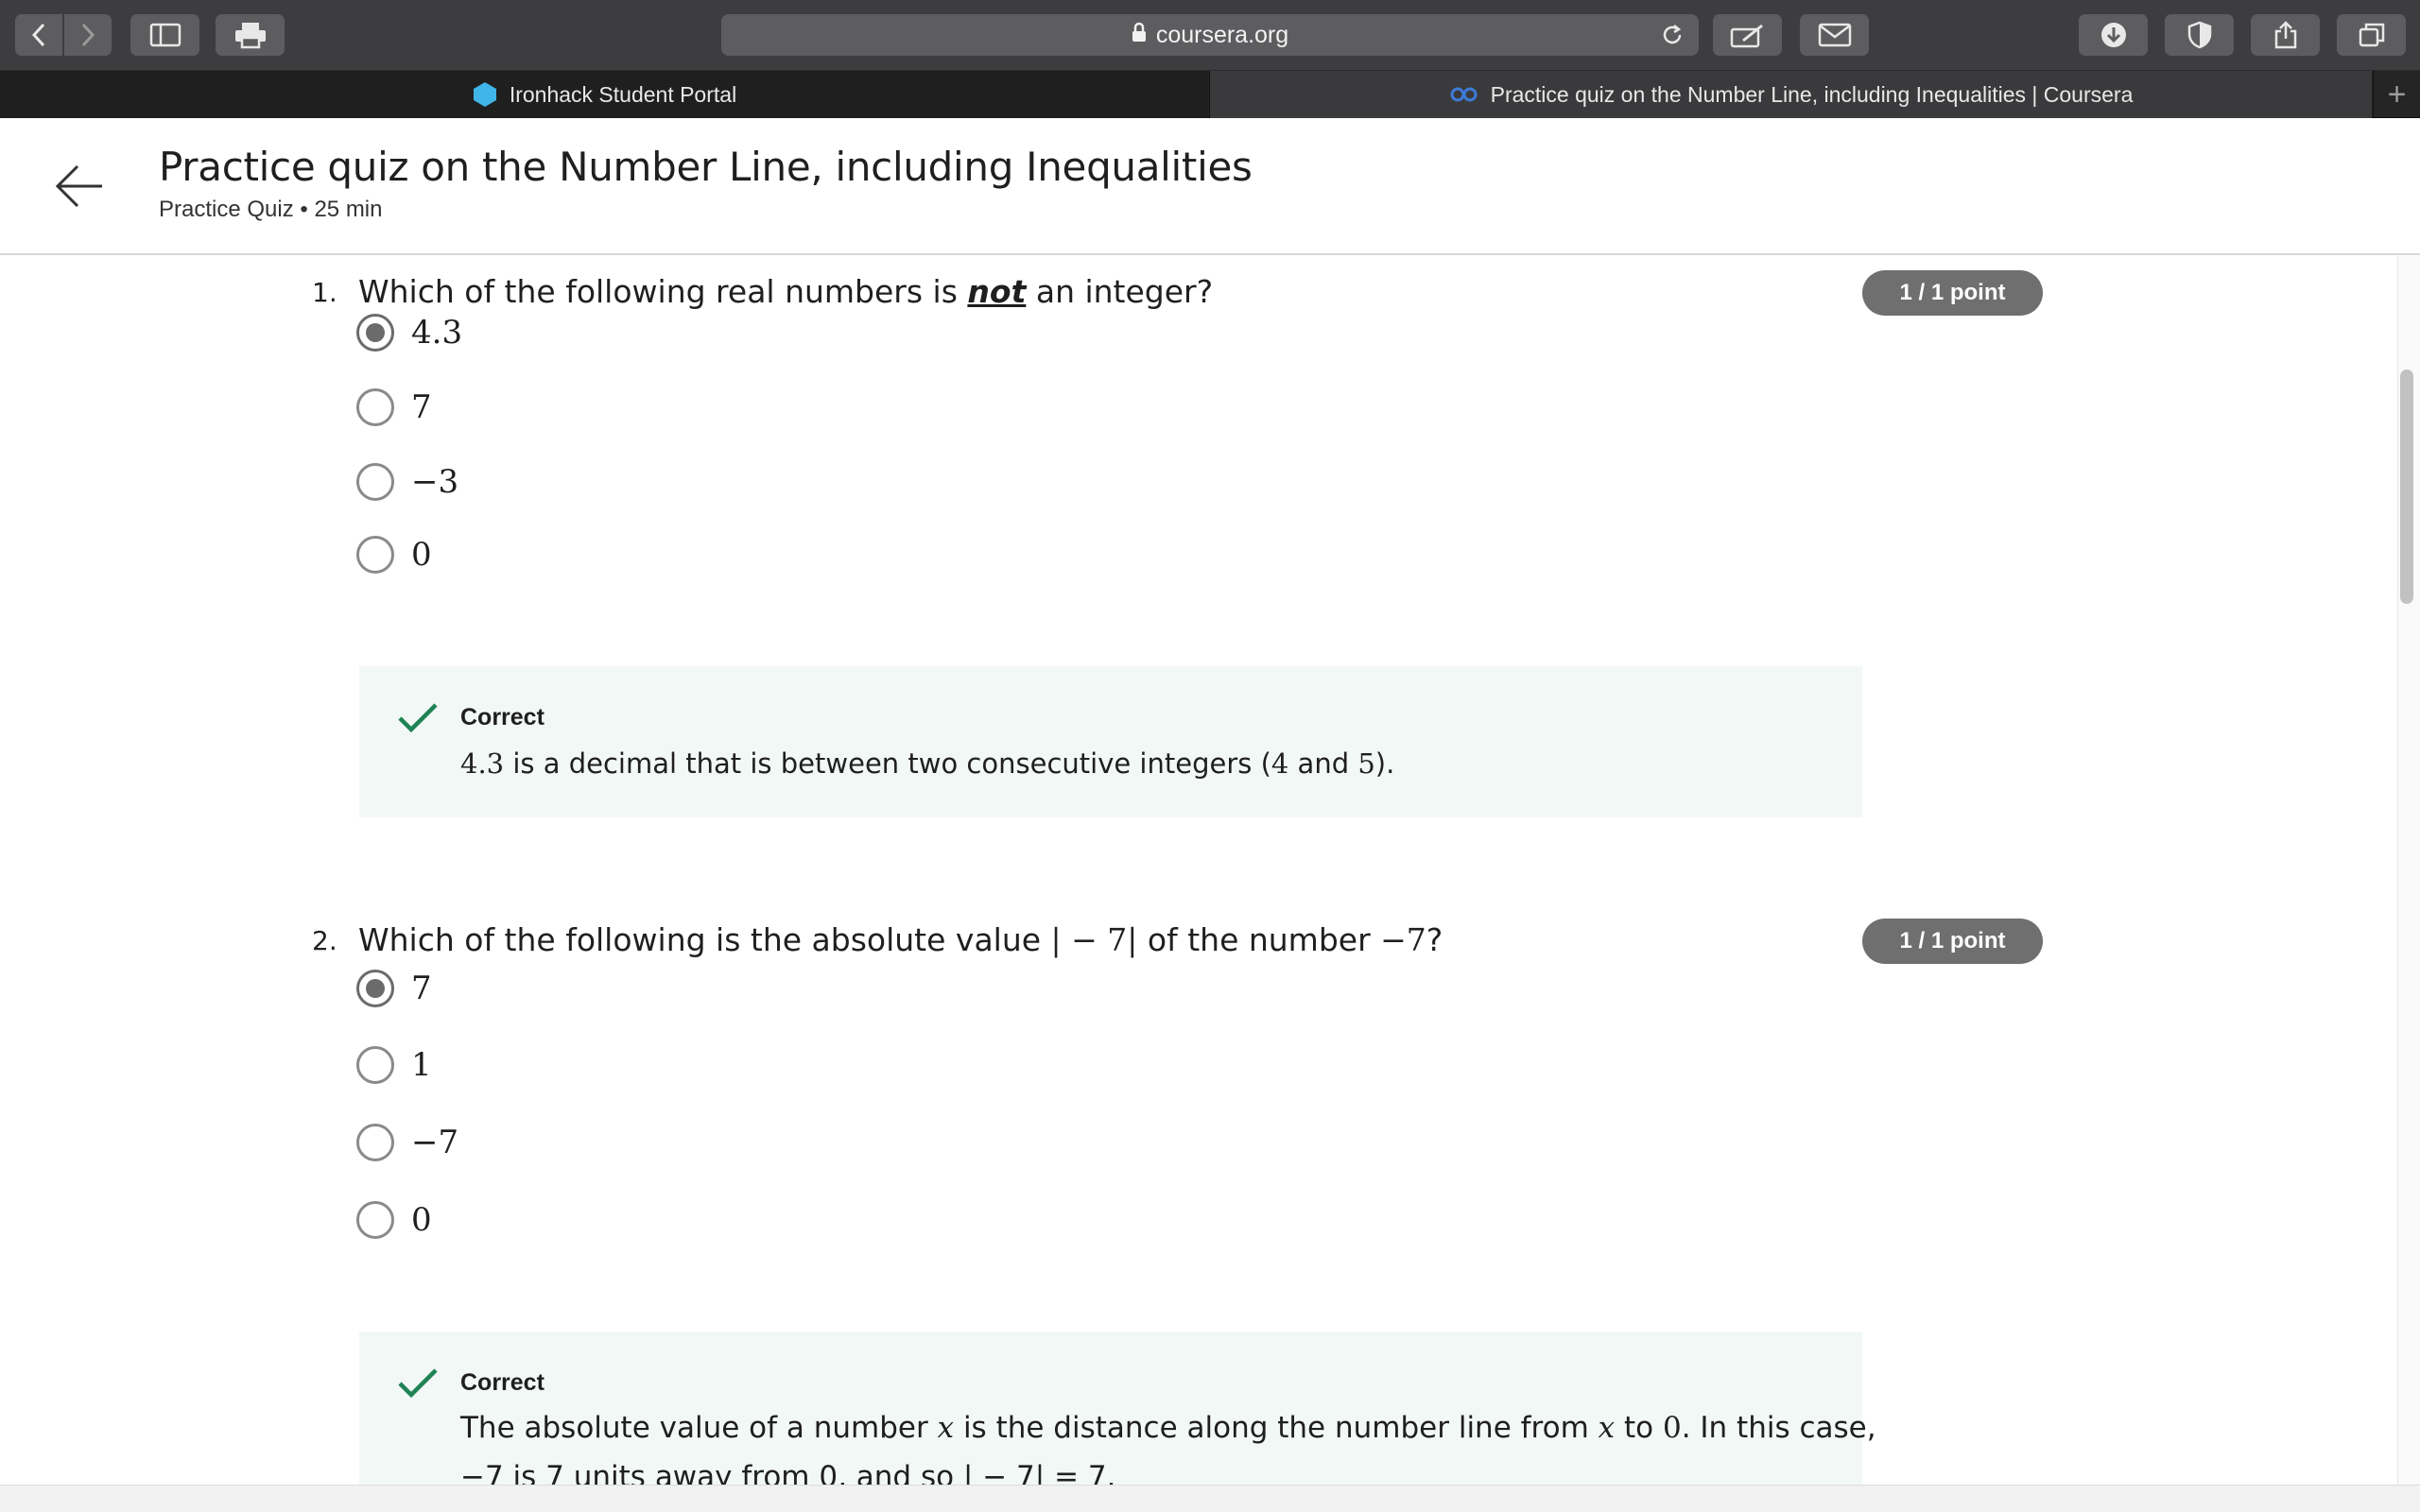 The height and width of the screenshot is (1512, 2420). Describe the element at coordinates (2396, 94) in the screenshot. I see `new-tab-button: +` at that location.